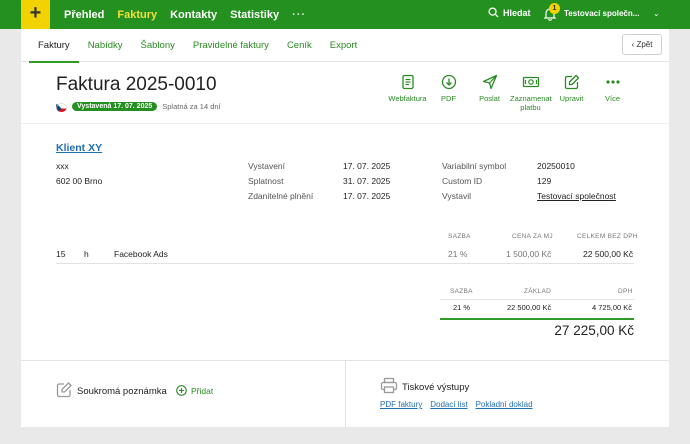 This screenshot has width=690, height=444. What do you see at coordinates (367, 196) in the screenshot?
I see `taxable-value: 17. 07. 2025` at bounding box center [367, 196].